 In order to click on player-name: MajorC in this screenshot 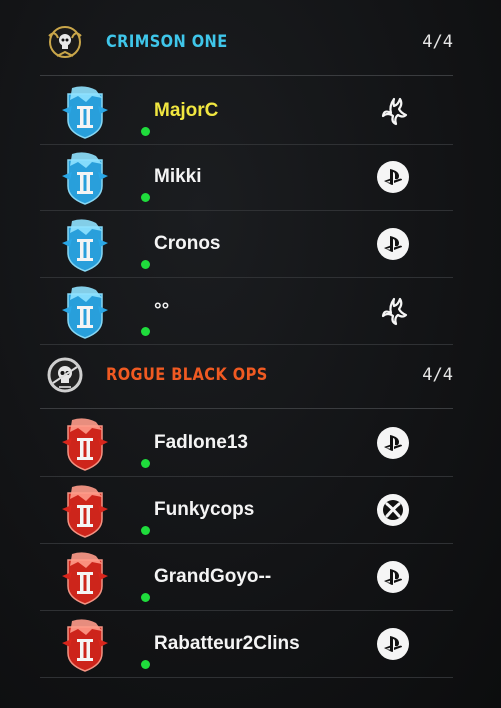, I will do `click(186, 111)`.